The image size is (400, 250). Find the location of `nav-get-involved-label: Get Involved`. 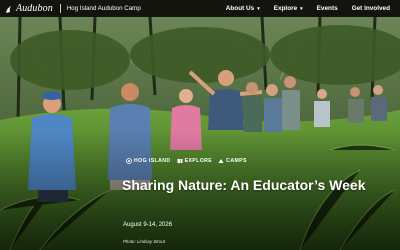

nav-get-involved-label: Get Involved is located at coordinates (370, 8).